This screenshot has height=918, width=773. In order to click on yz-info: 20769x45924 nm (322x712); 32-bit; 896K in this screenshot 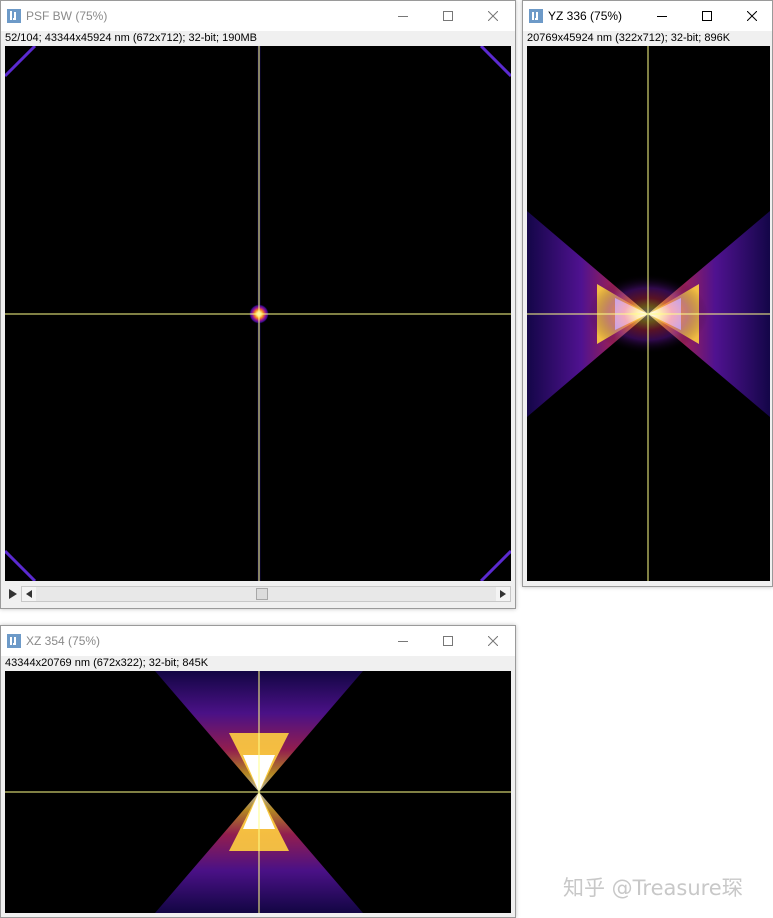, I will do `click(629, 38)`.